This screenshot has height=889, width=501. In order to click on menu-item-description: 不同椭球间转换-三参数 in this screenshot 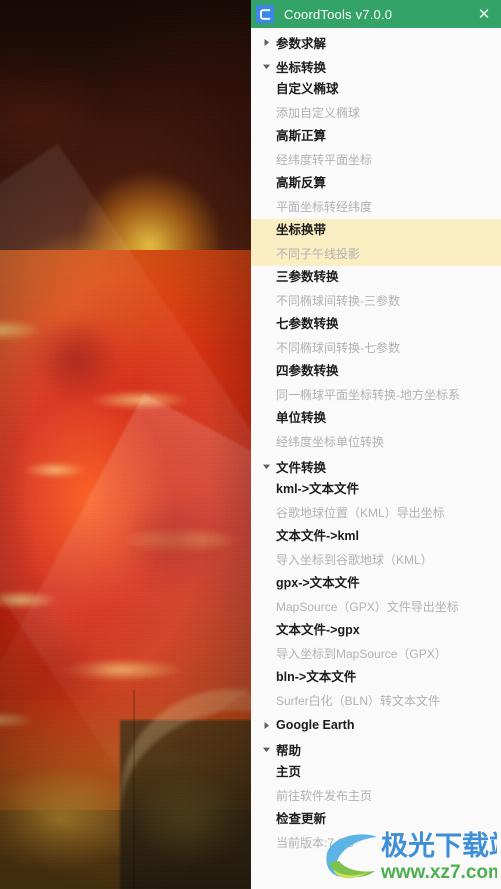, I will do `click(338, 301)`.